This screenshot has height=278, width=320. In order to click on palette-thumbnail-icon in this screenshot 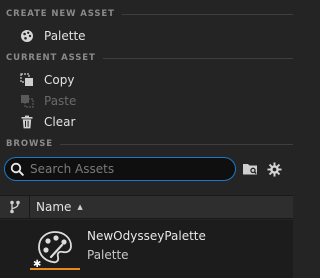, I will do `click(55, 247)`.